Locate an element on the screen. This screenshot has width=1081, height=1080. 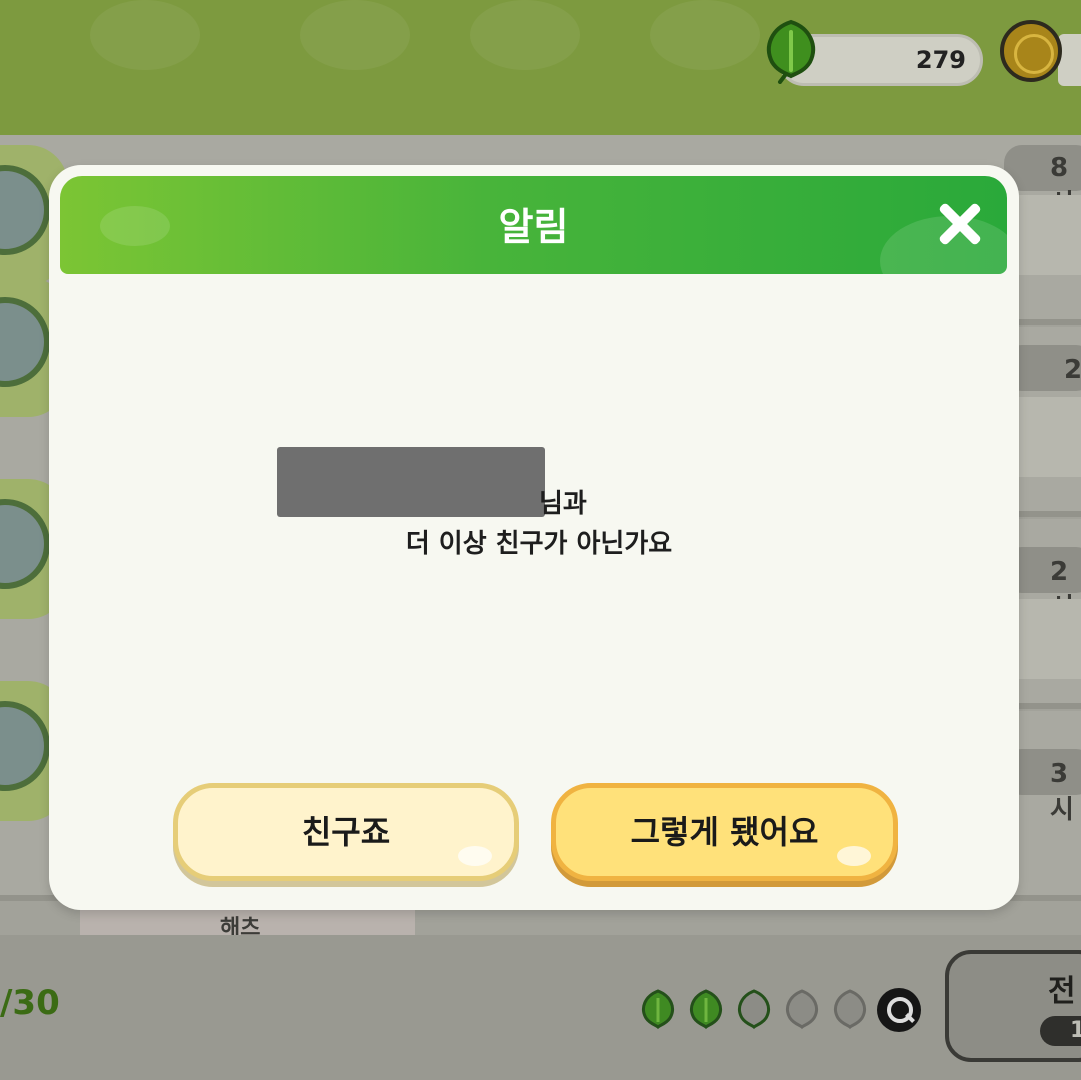
still-friends-button: 친구죠 is located at coordinates (346, 832).